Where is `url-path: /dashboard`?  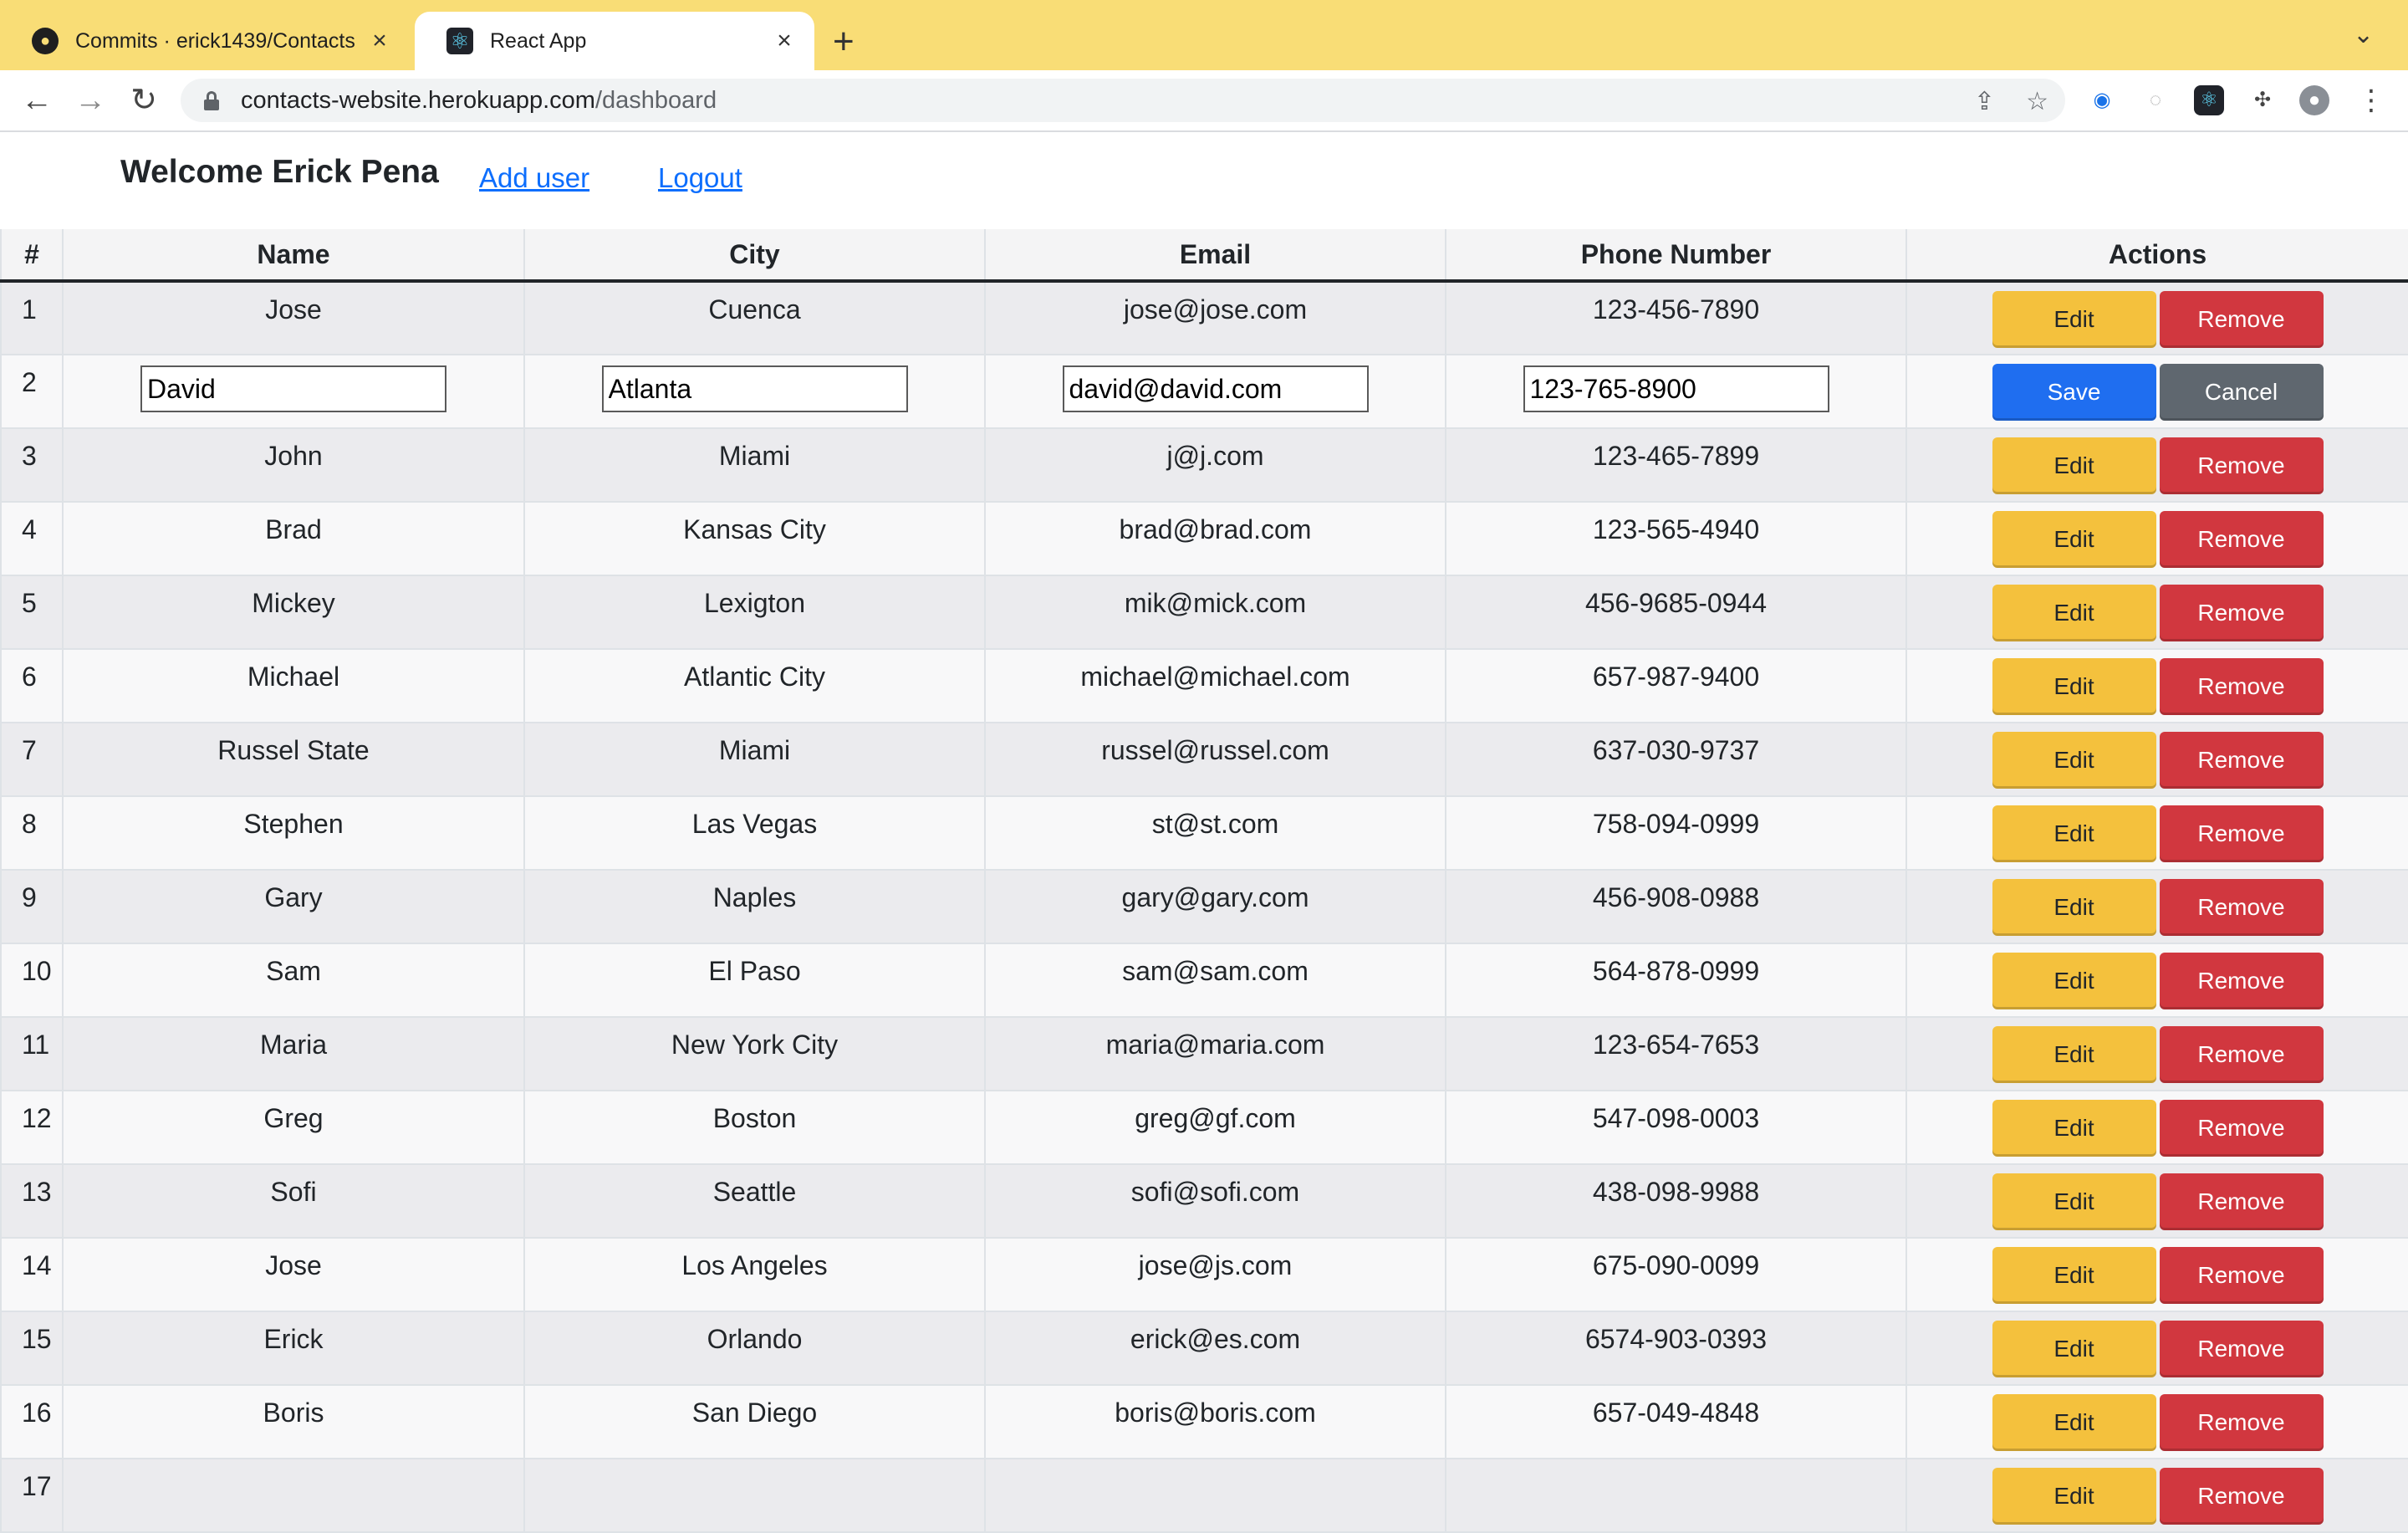 url-path: /dashboard is located at coordinates (655, 100).